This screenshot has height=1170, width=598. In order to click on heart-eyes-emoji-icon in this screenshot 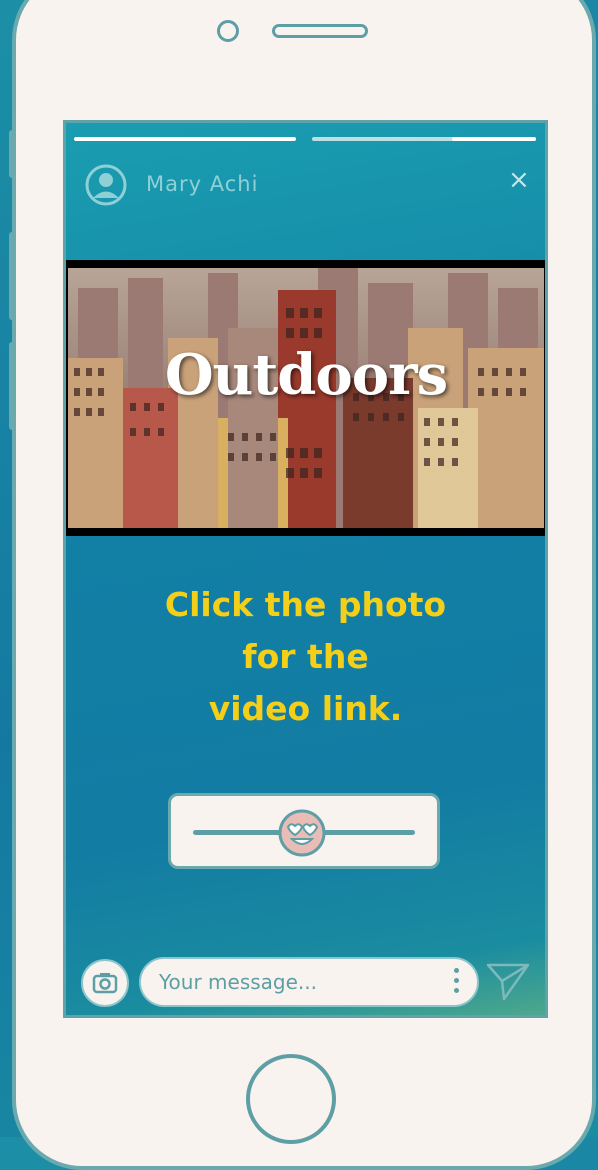, I will do `click(302, 833)`.